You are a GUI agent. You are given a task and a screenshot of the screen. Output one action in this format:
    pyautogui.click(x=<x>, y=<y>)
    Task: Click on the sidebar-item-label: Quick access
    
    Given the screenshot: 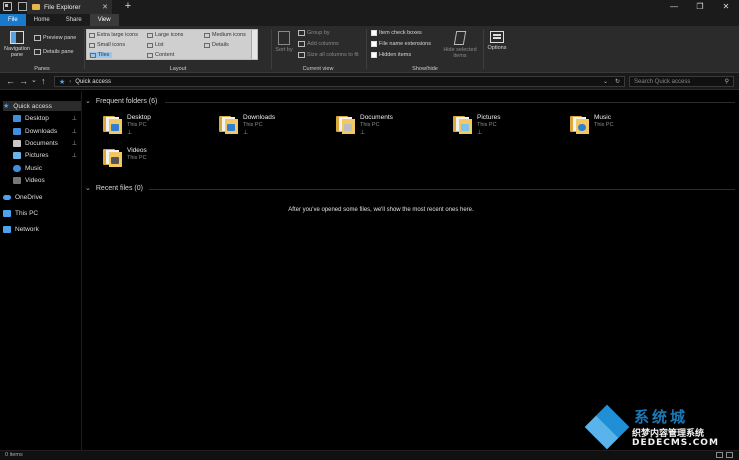 What is the action you would take?
    pyautogui.click(x=32, y=106)
    